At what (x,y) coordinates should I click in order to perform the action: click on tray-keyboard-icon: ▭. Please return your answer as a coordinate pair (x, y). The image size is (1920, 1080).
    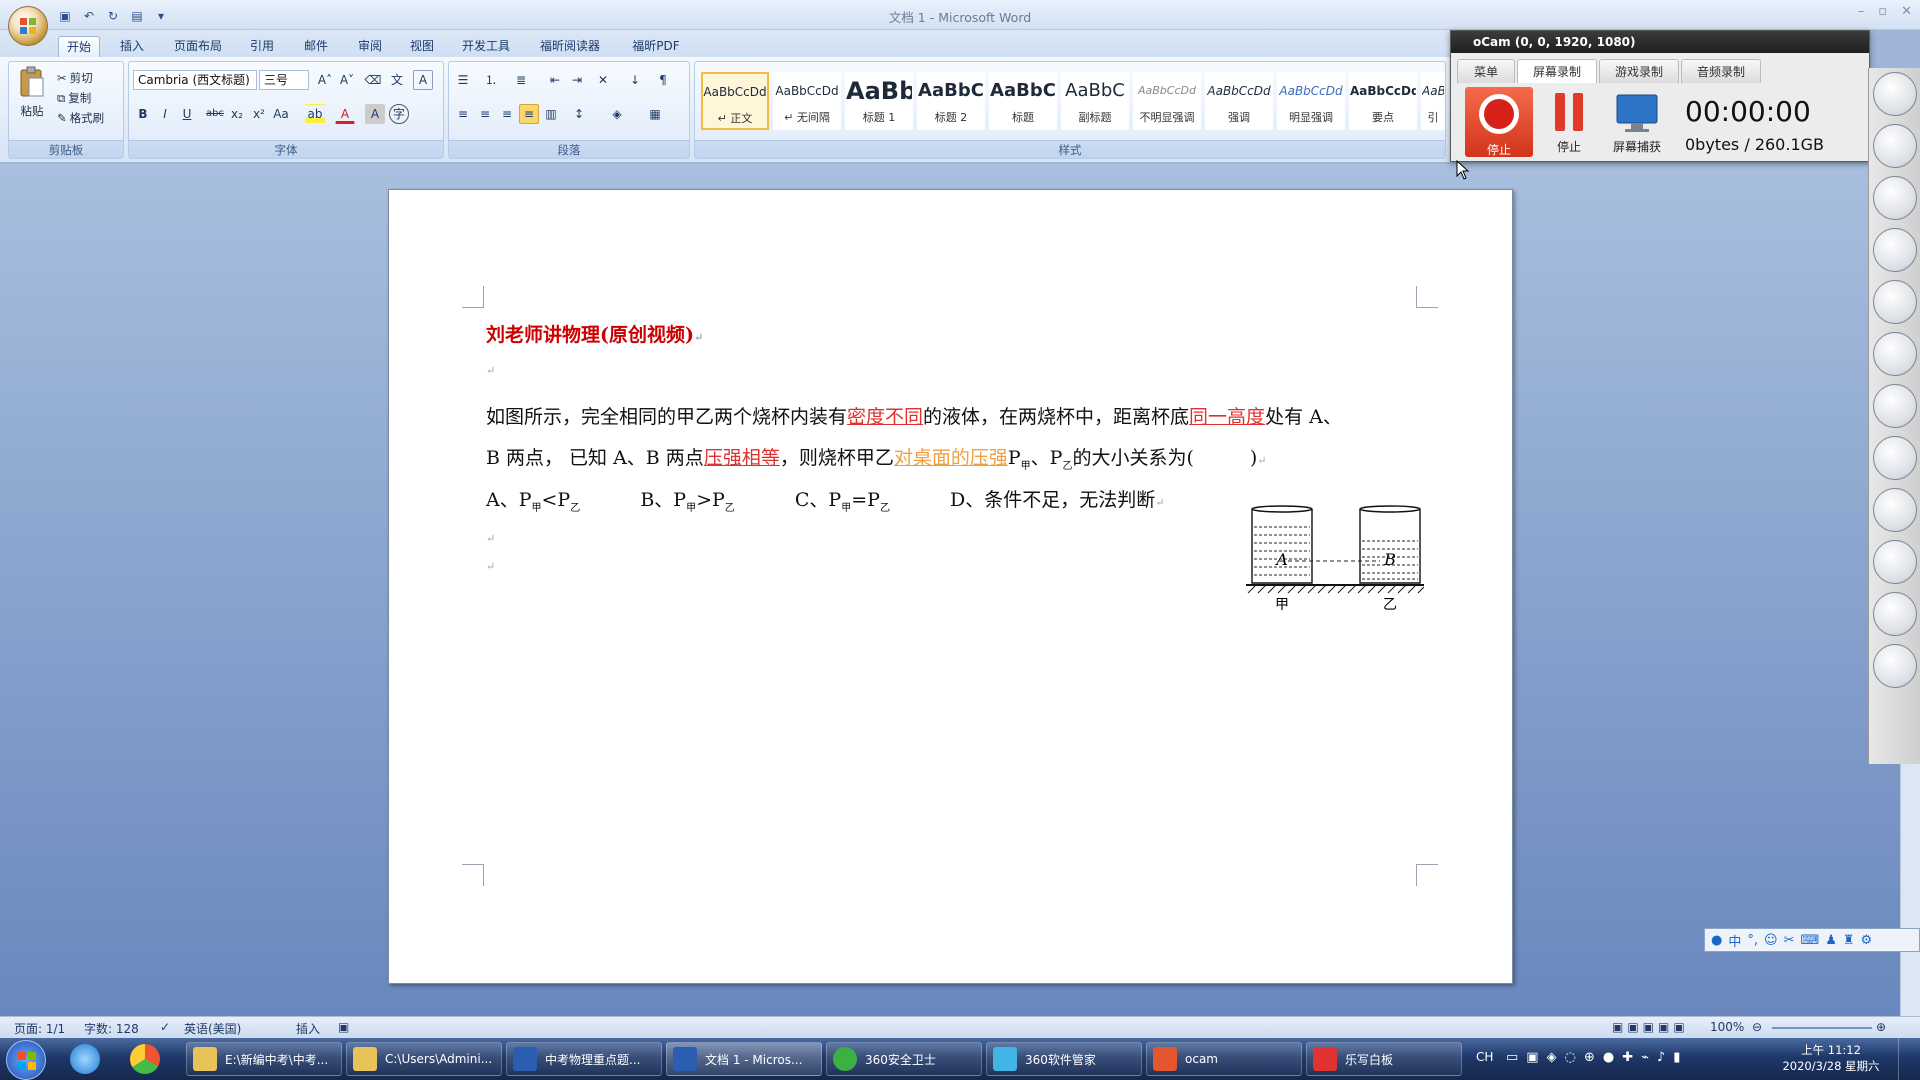
    Looking at the image, I should click on (1512, 1057).